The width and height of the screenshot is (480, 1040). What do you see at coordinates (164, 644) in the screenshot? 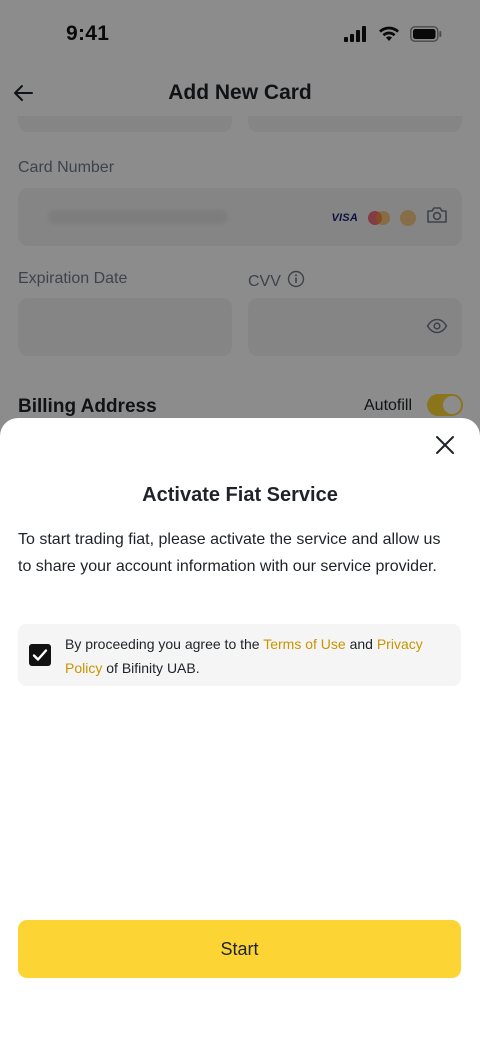
I see `consent-prefix: By proceeding you agree to the` at bounding box center [164, 644].